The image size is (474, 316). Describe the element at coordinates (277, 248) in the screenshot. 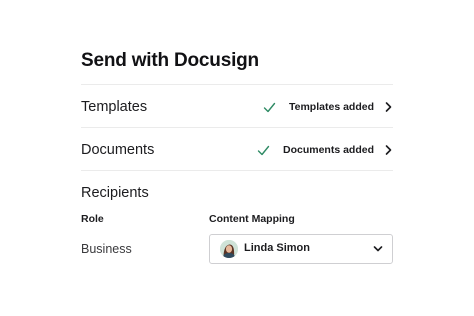

I see `selected-recipient-name: Linda Simon` at that location.